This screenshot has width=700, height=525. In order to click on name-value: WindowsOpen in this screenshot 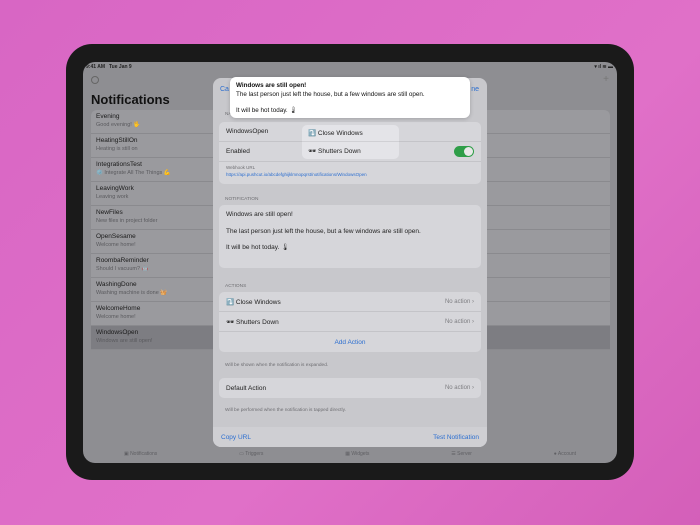, I will do `click(247, 131)`.